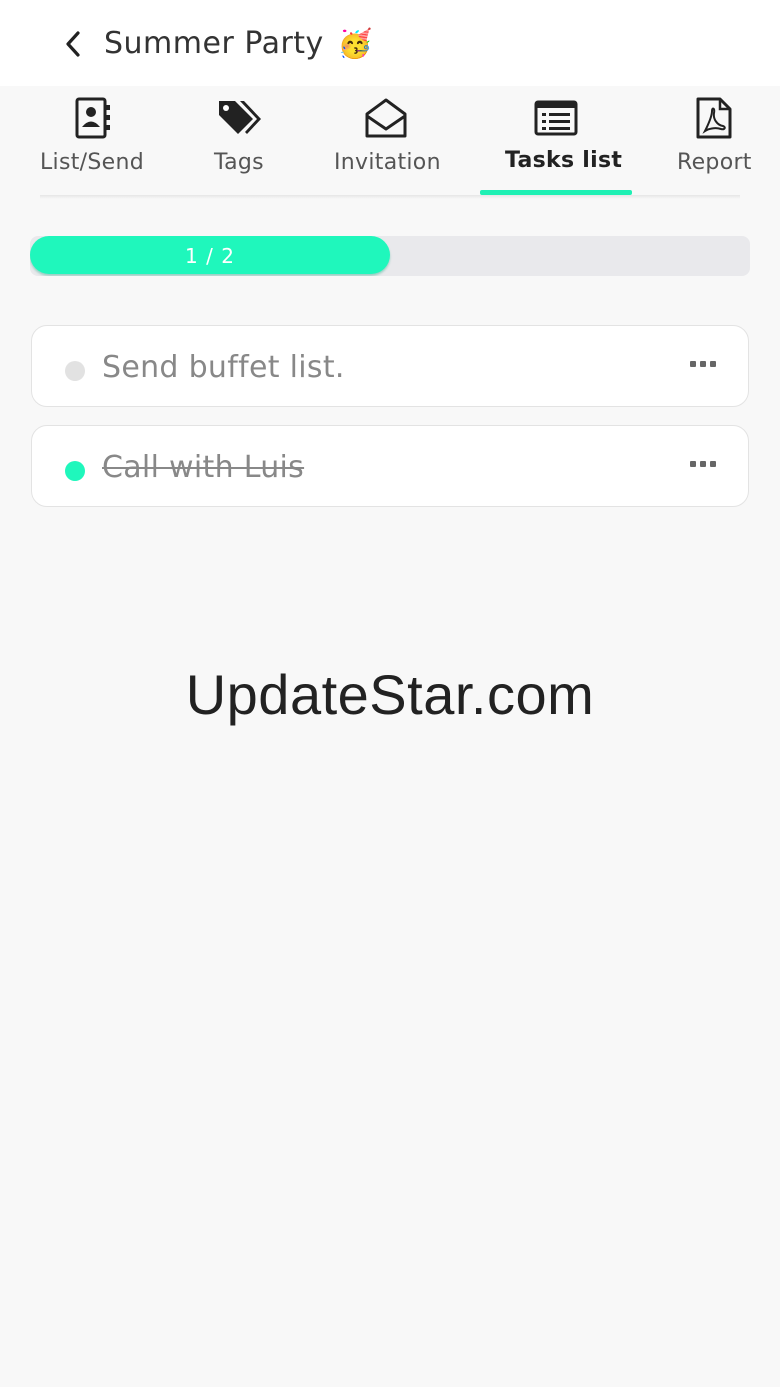 The image size is (780, 1387). What do you see at coordinates (214, 43) in the screenshot?
I see `page-title-text: Summer Party` at bounding box center [214, 43].